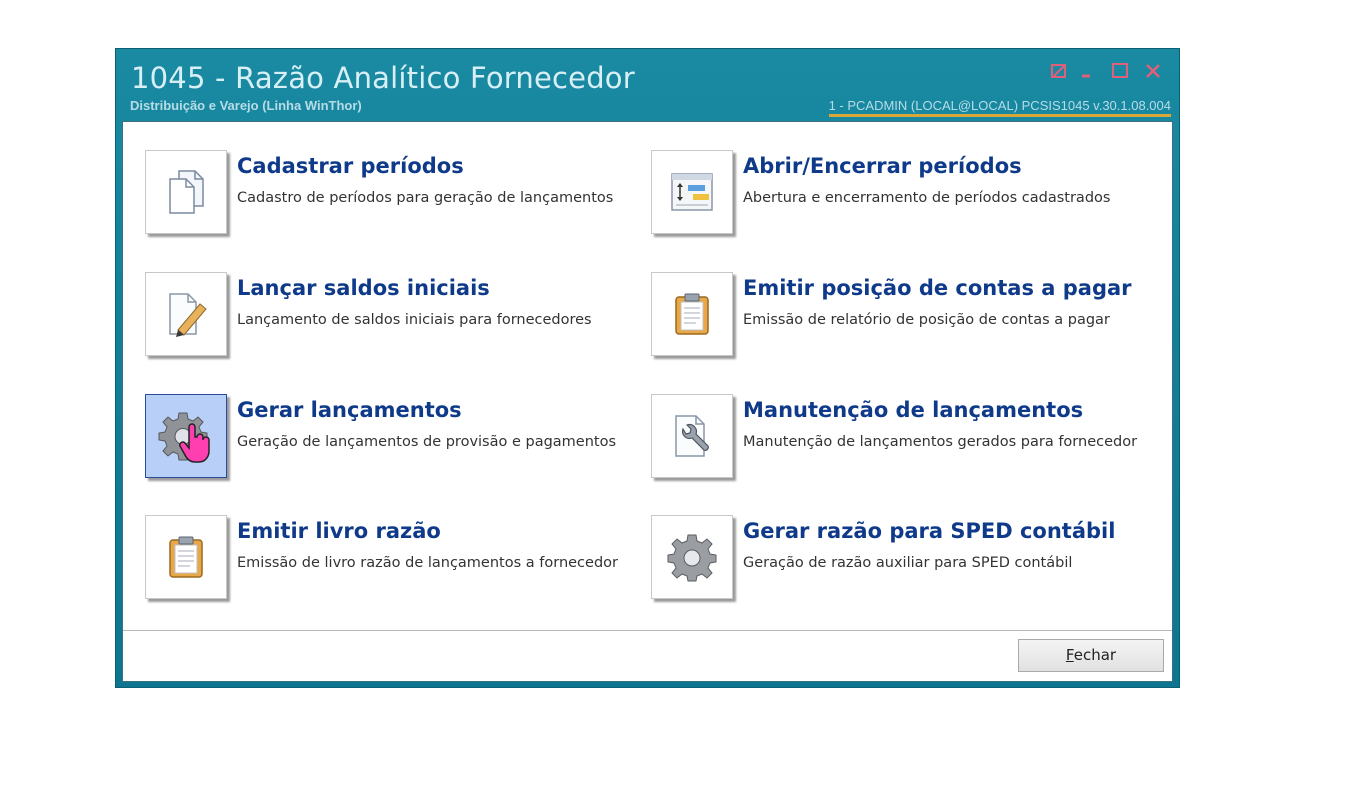  I want to click on tile-title: Gerar razão para SPED contábil, so click(929, 531).